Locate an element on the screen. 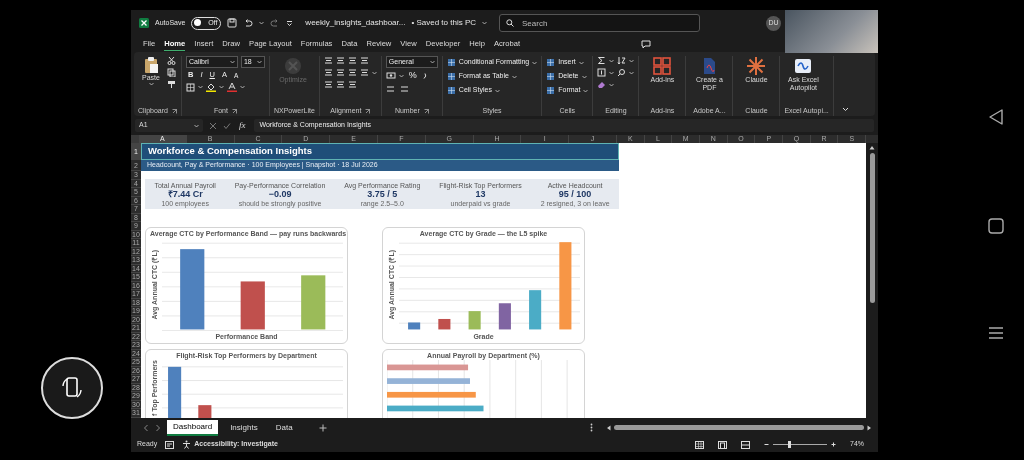  customize-toolbar-icon is located at coordinates (290, 23).